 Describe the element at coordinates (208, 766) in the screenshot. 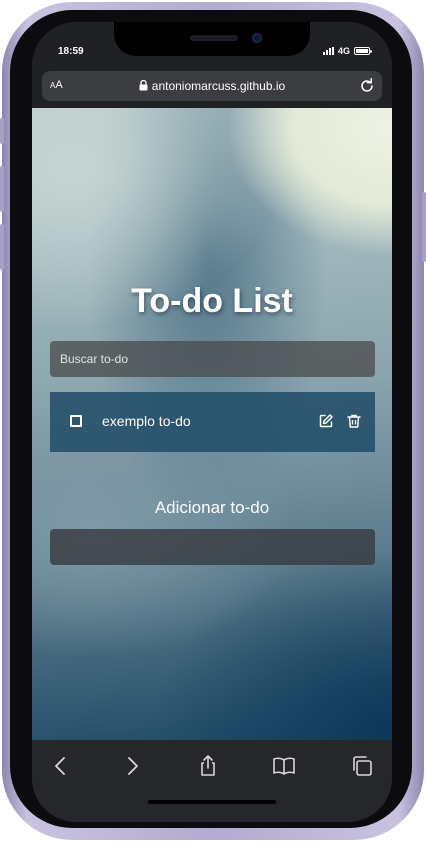

I see `share-icon` at that location.